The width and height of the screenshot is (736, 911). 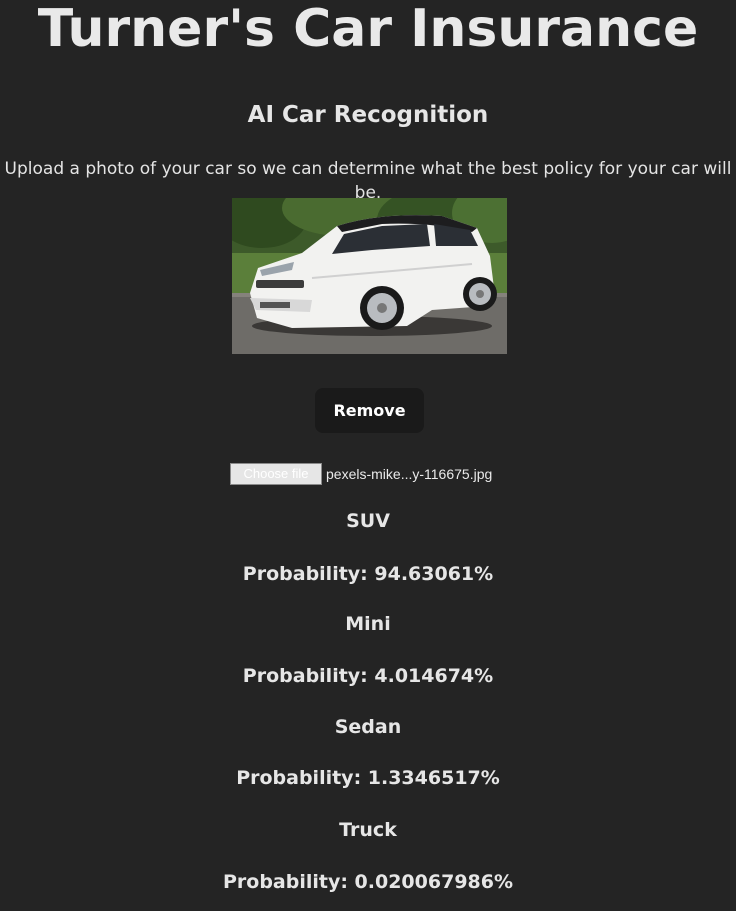 What do you see at coordinates (368, 574) in the screenshot?
I see `result-probability: Probability: 94.63061%` at bounding box center [368, 574].